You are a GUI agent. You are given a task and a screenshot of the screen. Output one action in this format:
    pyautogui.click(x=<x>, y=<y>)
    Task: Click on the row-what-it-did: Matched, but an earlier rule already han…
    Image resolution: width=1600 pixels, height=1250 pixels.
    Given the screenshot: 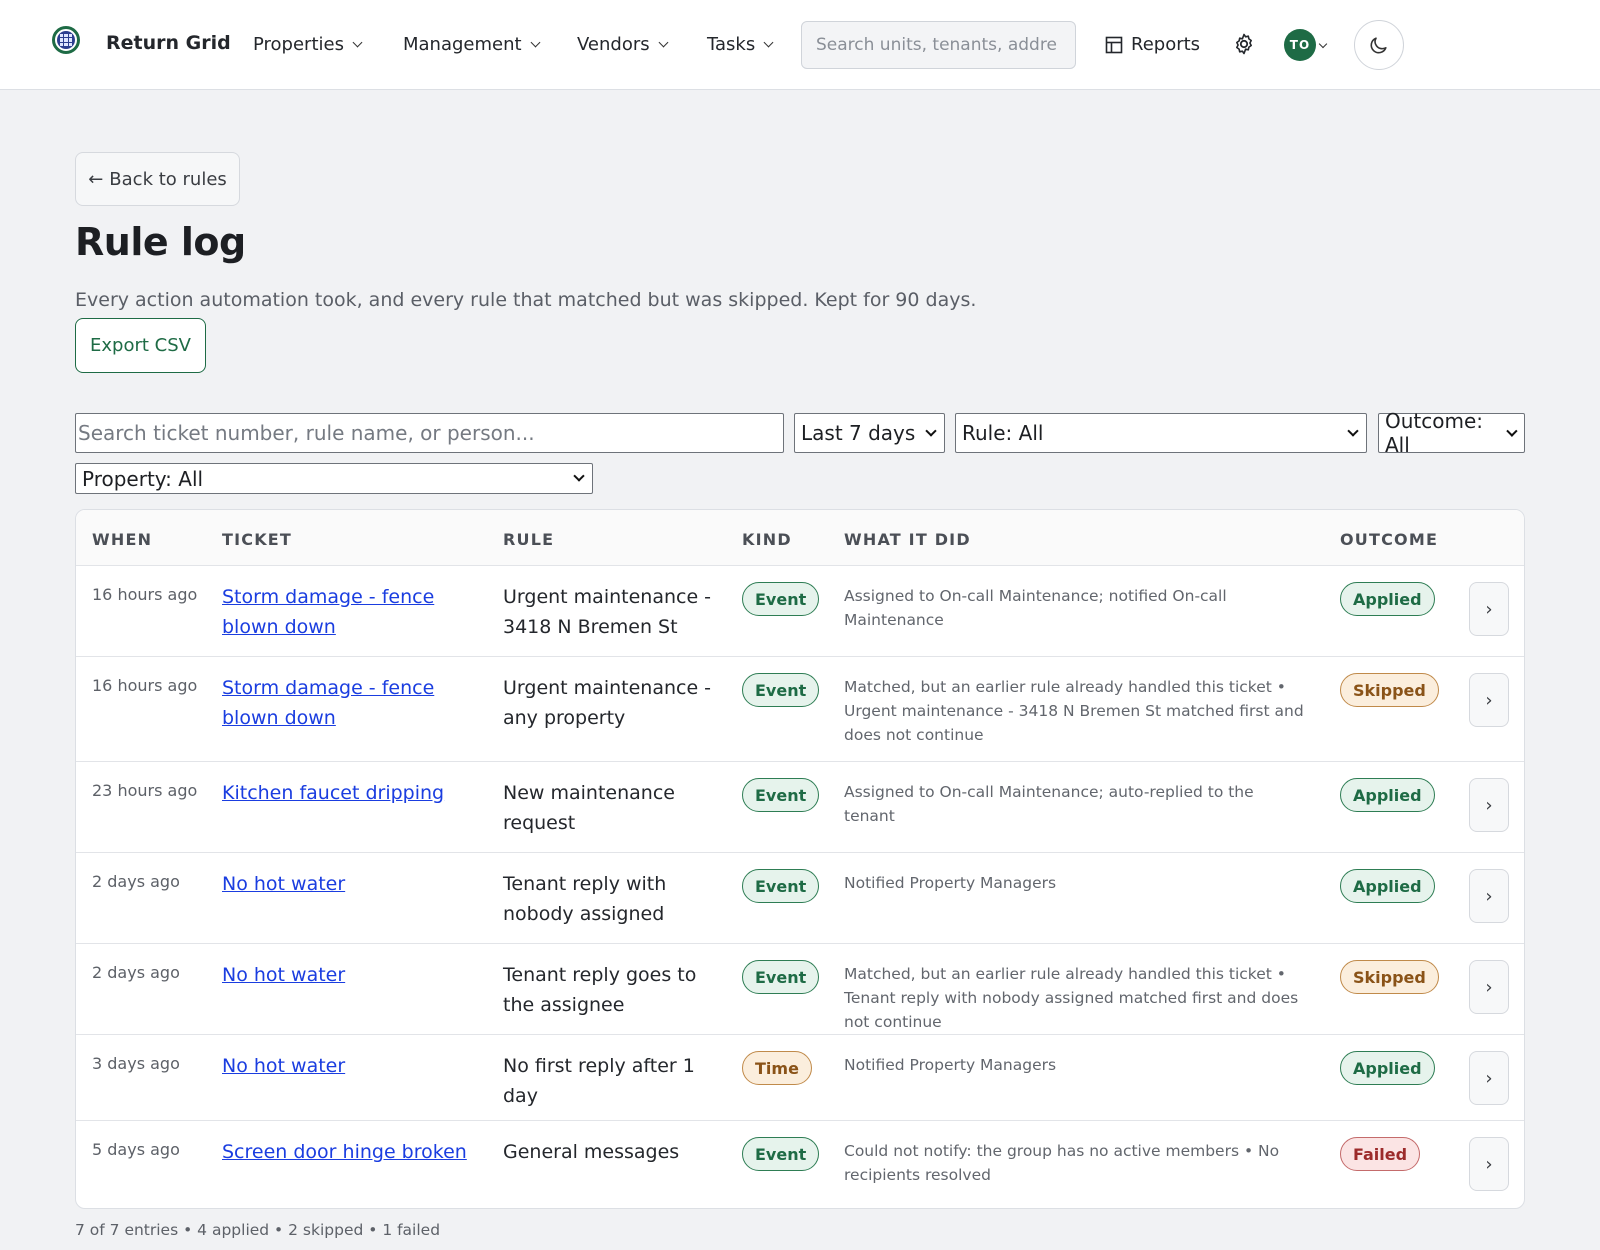 What is the action you would take?
    pyautogui.click(x=1071, y=998)
    